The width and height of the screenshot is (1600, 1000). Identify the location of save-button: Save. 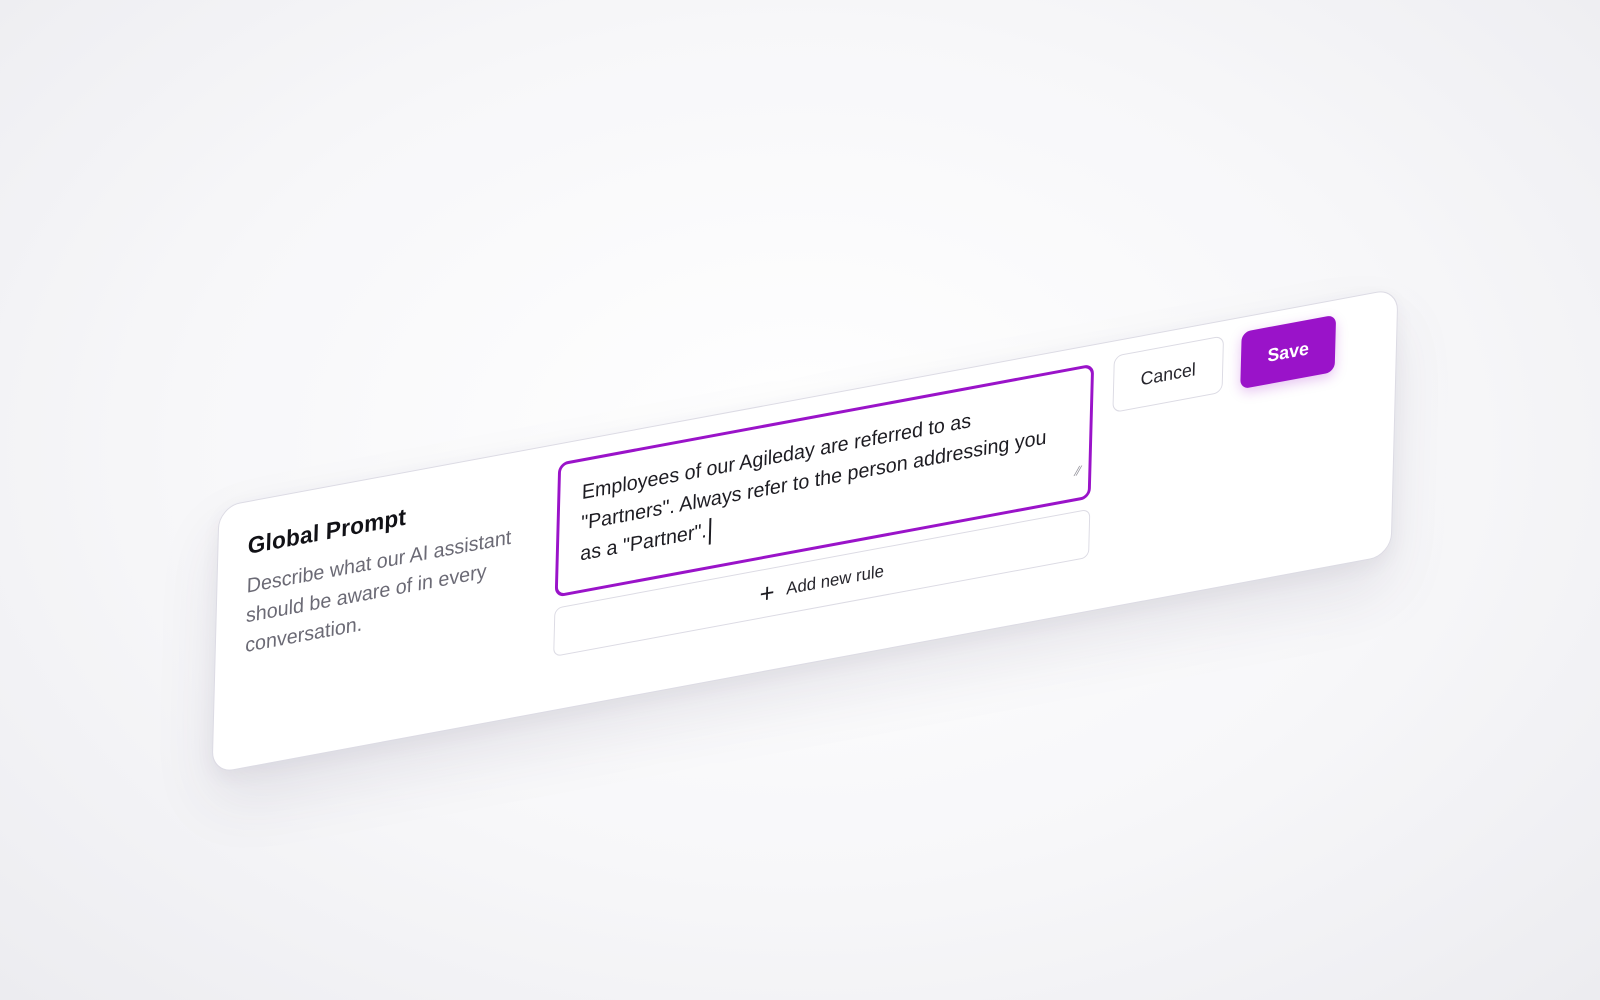
(1288, 352).